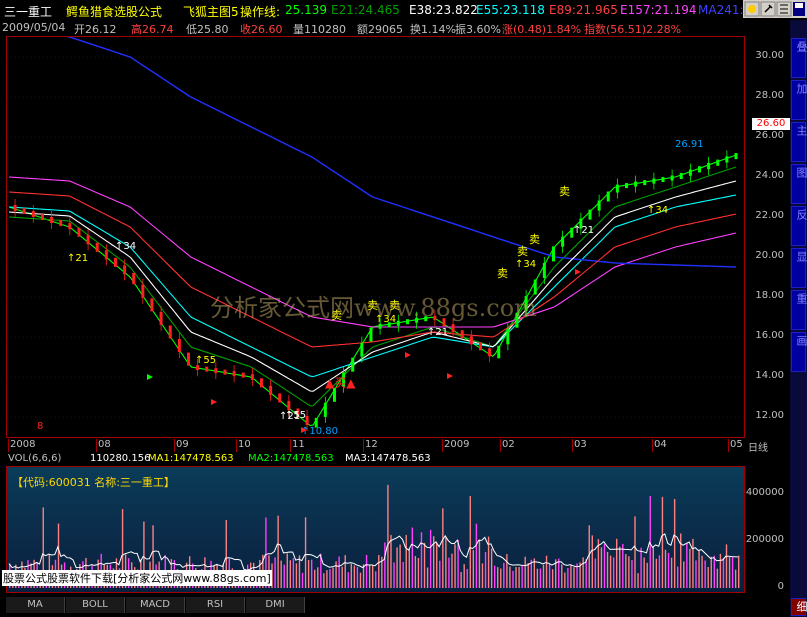 This screenshot has width=807, height=617. I want to click on volume-tick-label: 0, so click(780, 586).